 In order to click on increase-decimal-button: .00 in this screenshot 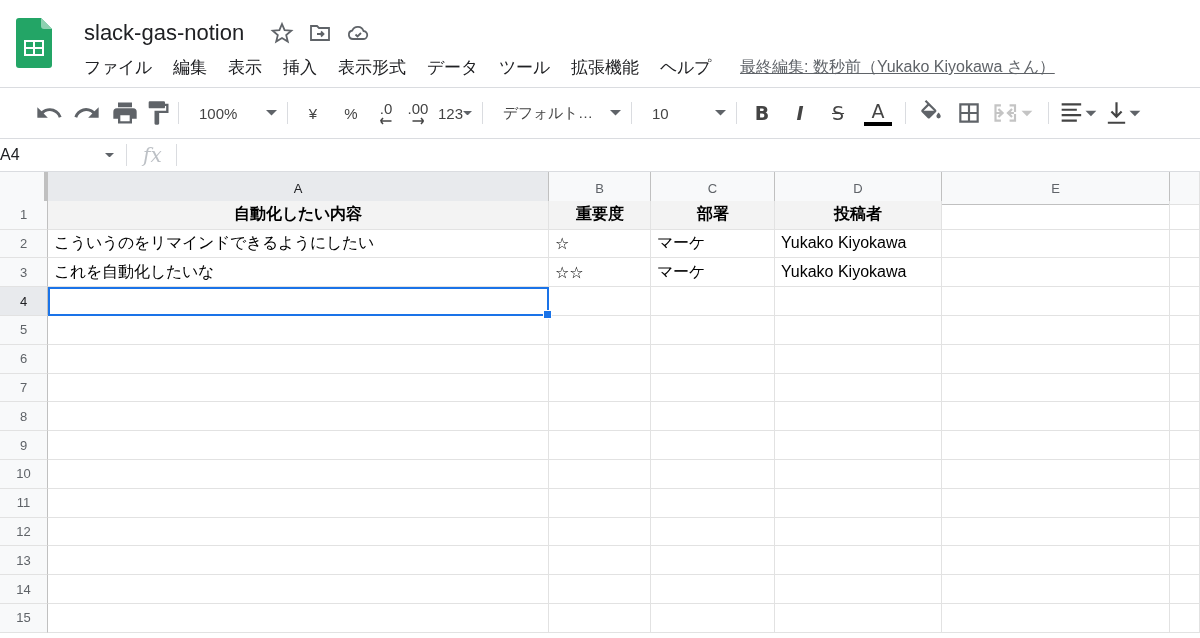, I will do `click(418, 113)`.